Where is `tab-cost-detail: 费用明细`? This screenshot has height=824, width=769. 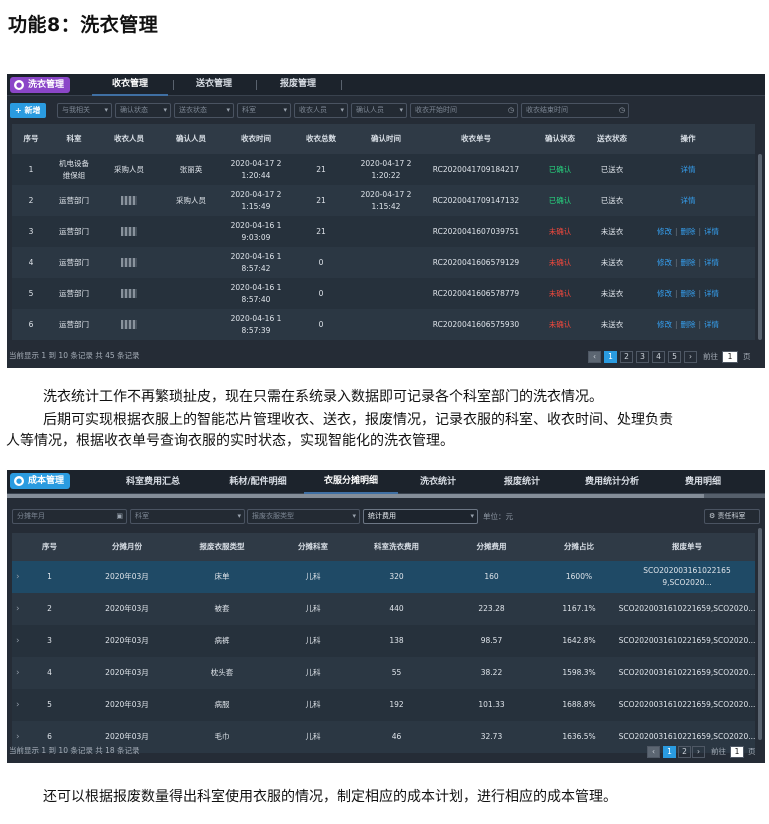 tab-cost-detail: 费用明细 is located at coordinates (703, 482).